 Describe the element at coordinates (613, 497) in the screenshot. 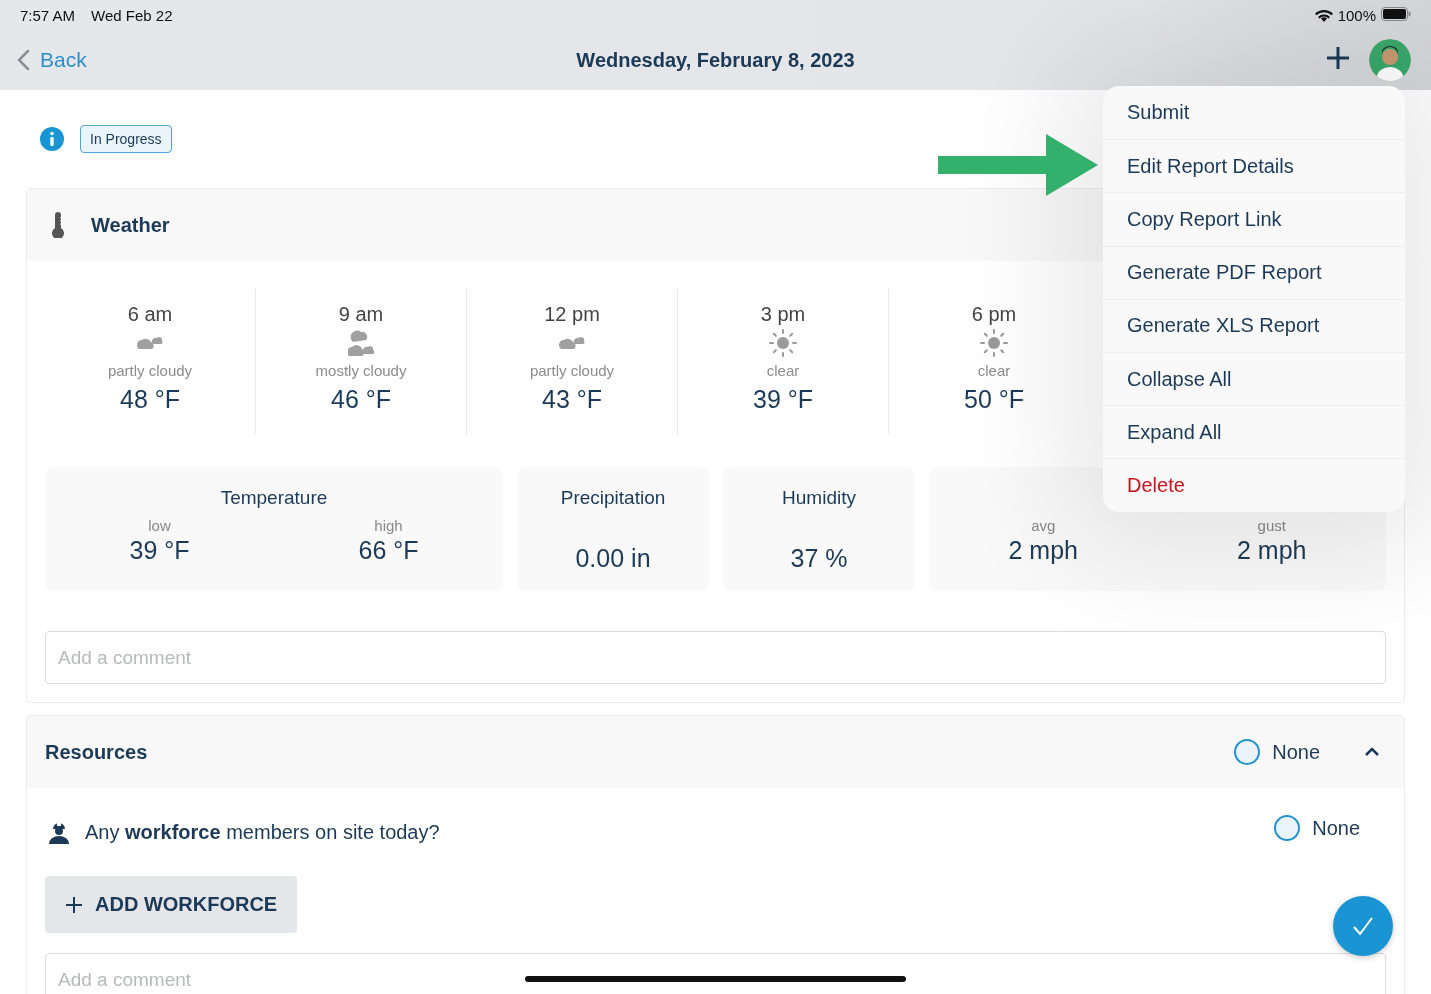

I see `stat-title: Precipitation` at that location.